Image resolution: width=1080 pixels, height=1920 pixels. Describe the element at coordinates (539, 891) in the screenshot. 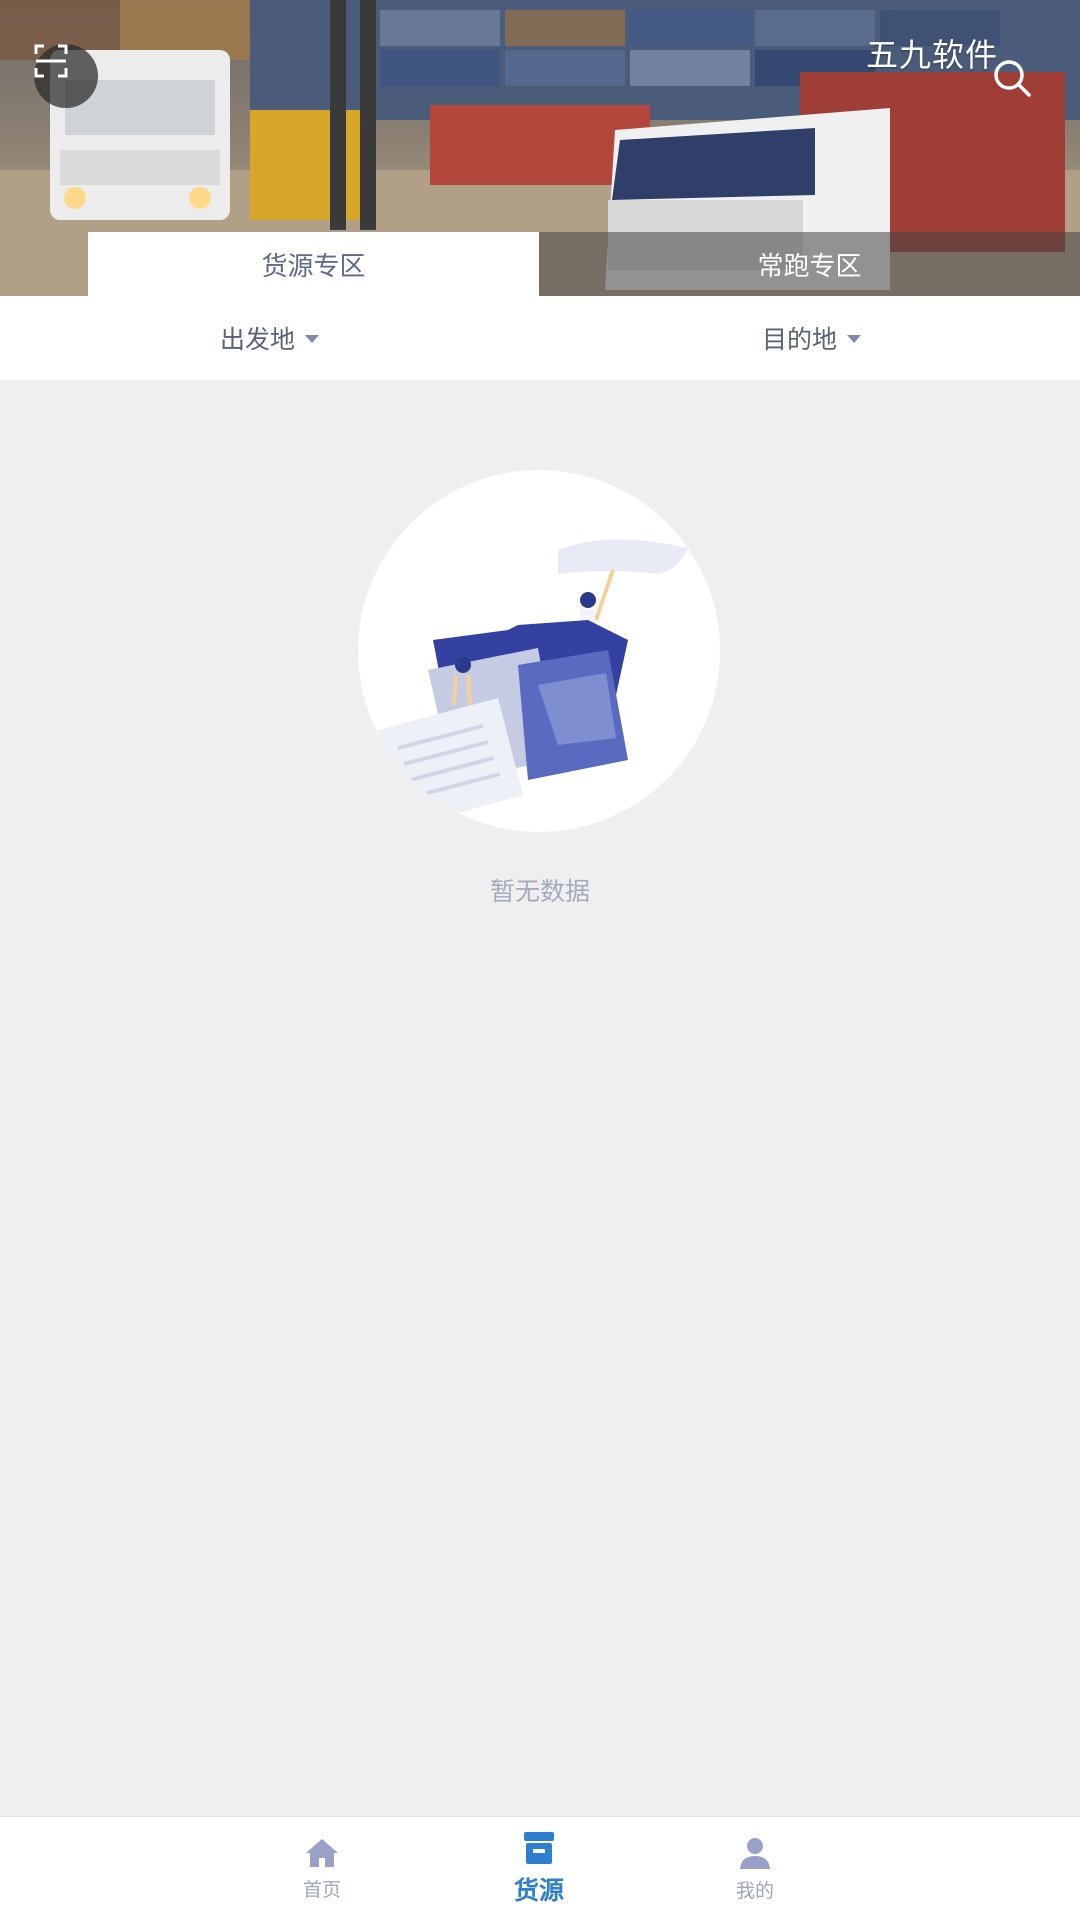

I see `empty-state-text: 暂无数据` at that location.